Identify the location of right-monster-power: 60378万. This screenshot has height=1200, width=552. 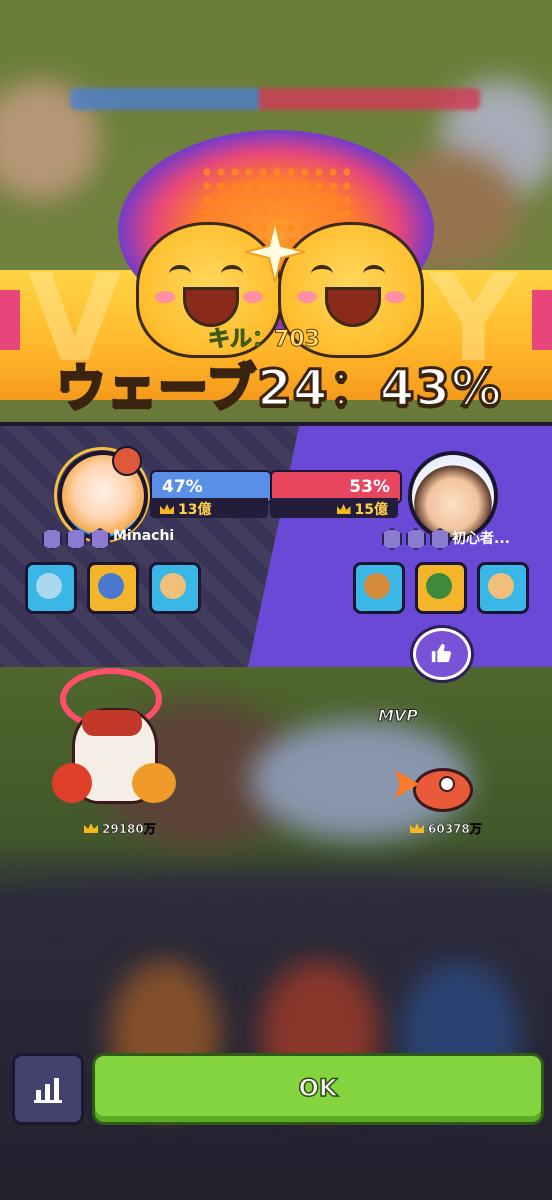
(446, 828).